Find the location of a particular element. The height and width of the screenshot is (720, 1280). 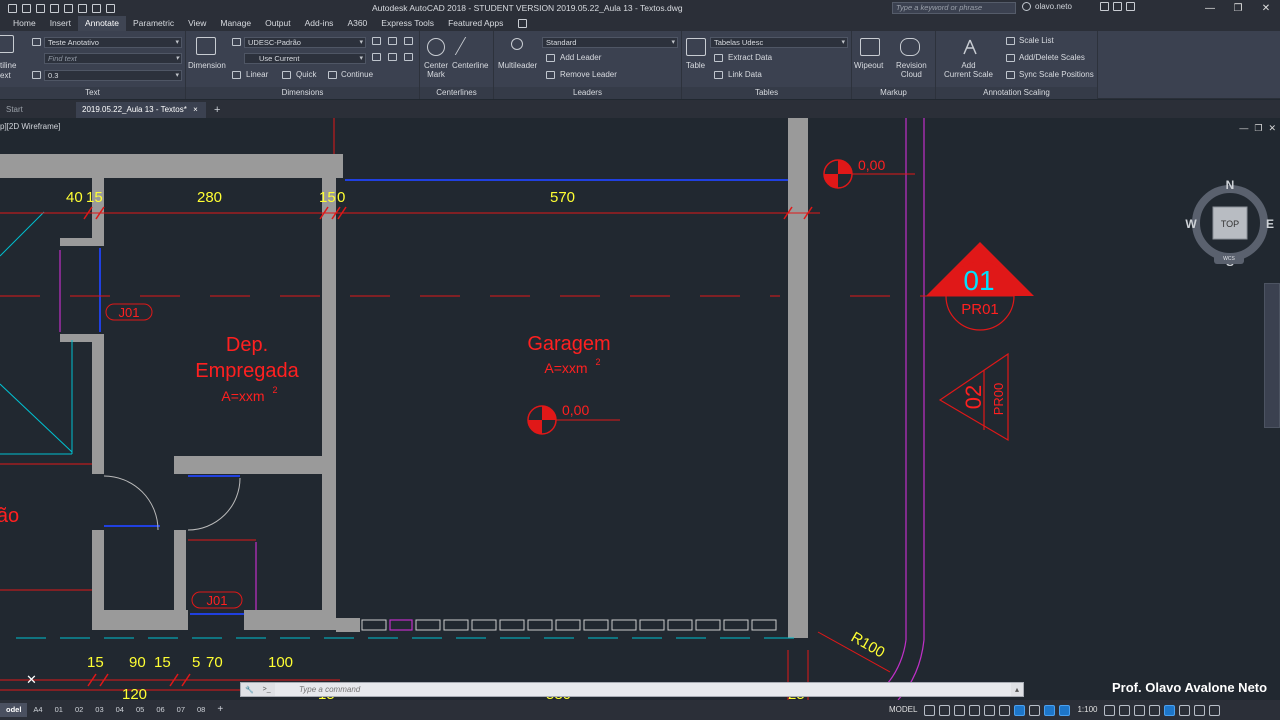

viewport-minimize-button: — is located at coordinates (1243, 128).